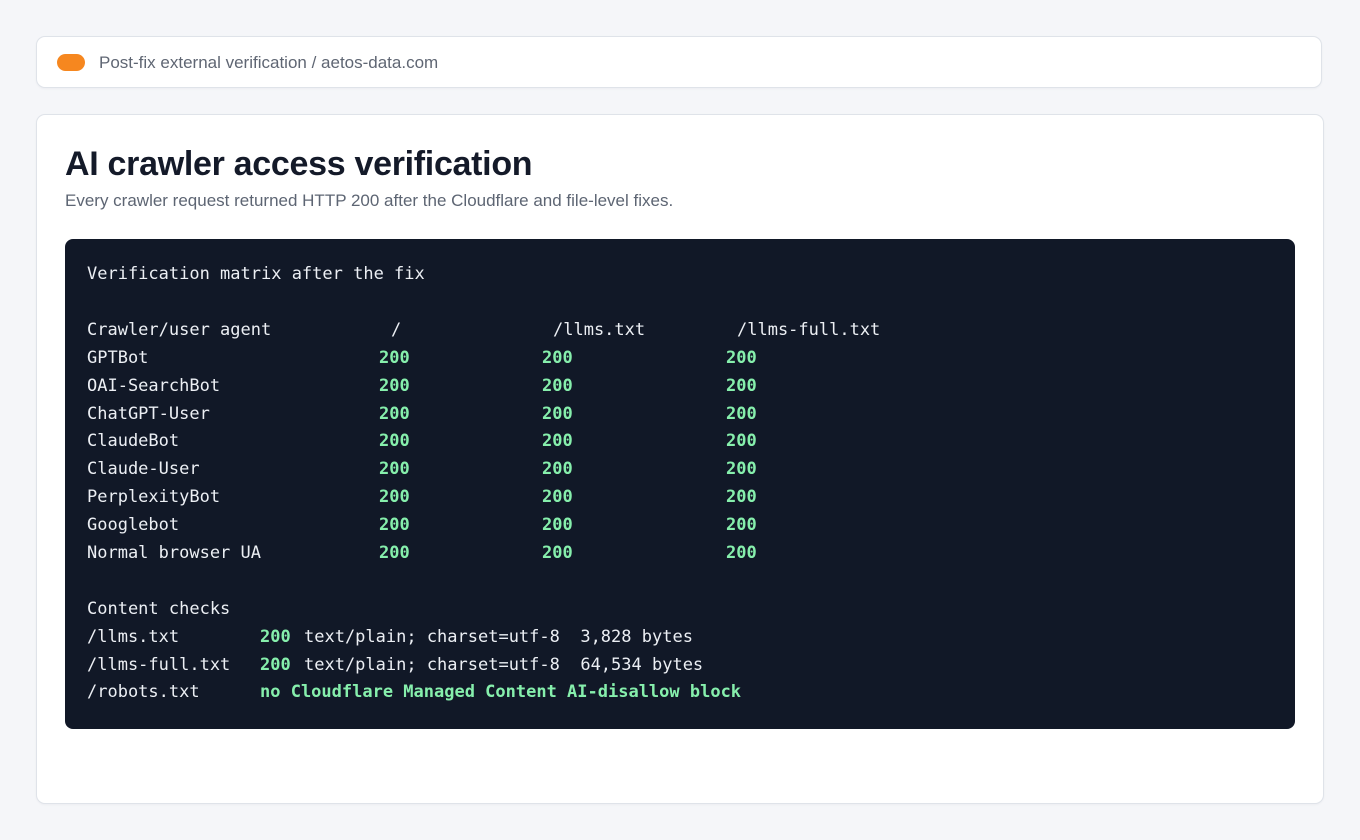 The width and height of the screenshot is (1360, 840). What do you see at coordinates (299, 164) in the screenshot?
I see `page-title: AI crawler access verification` at bounding box center [299, 164].